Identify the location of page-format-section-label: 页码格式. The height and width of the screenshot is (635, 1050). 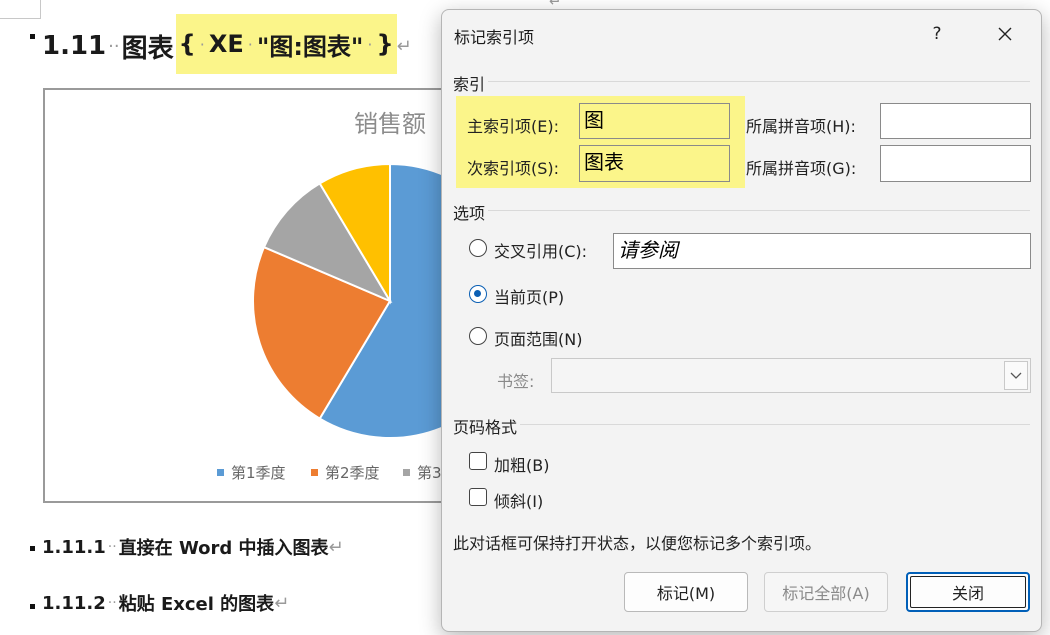
(485, 427).